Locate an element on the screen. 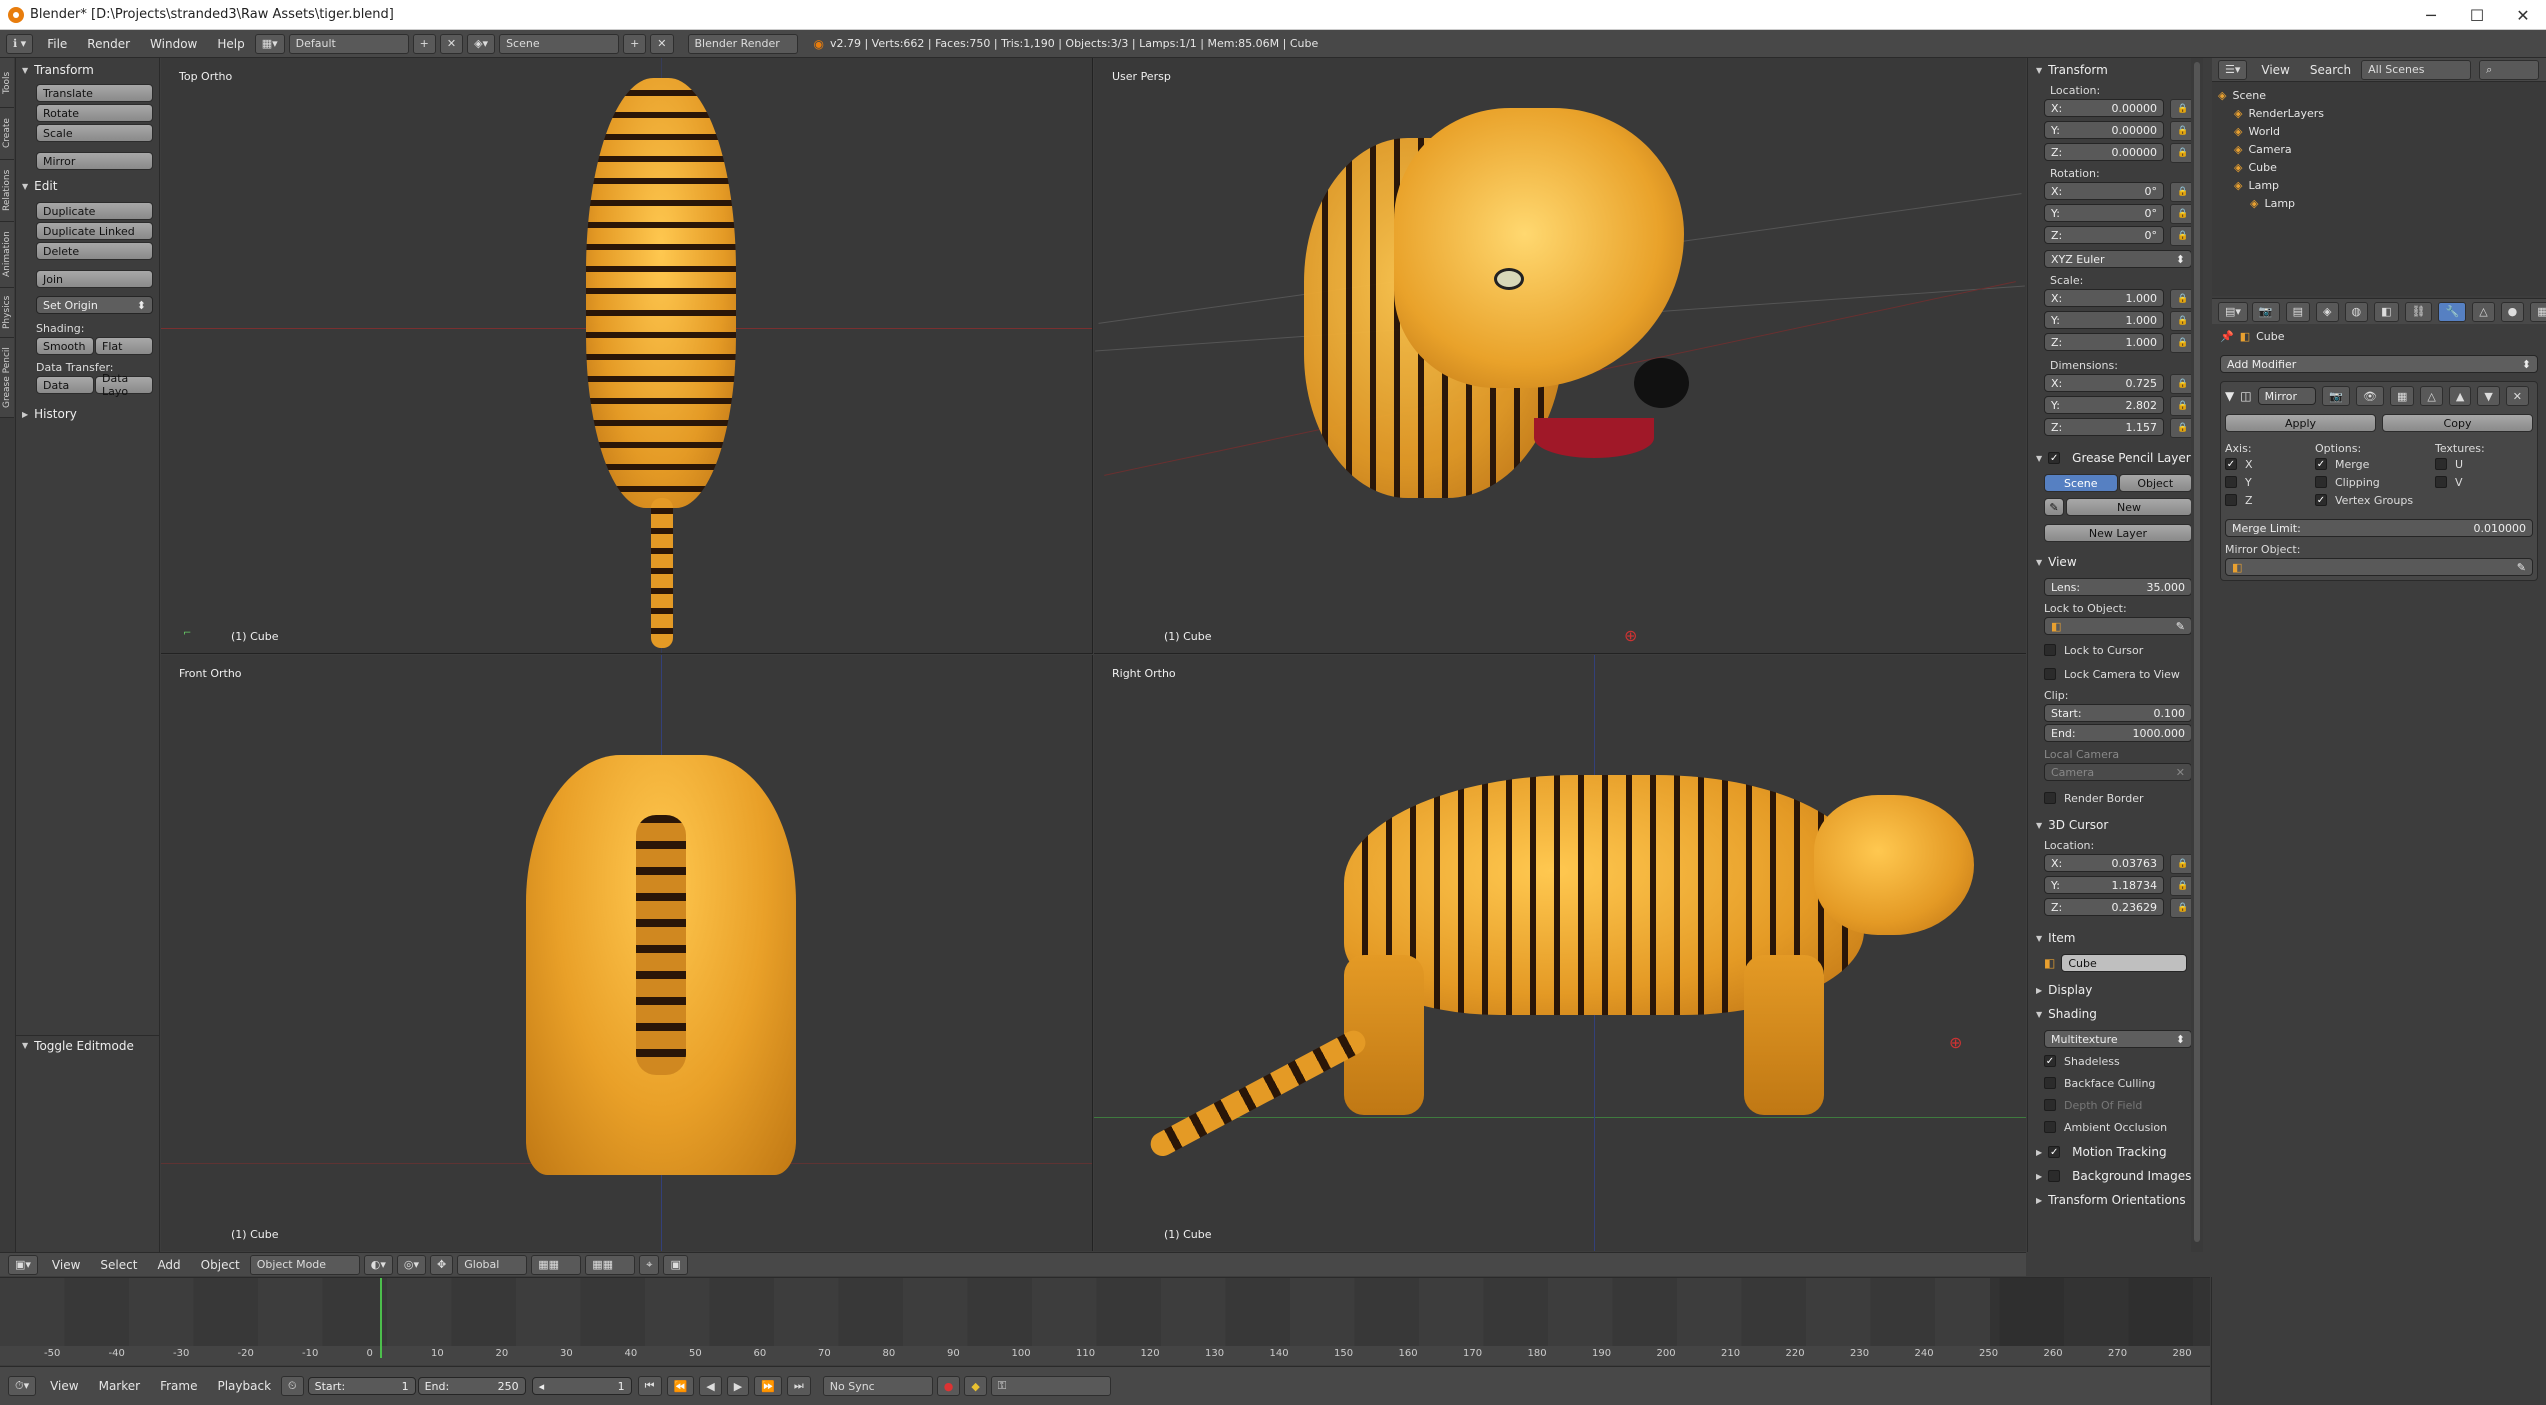  orientation-select: Global is located at coordinates (492, 1264).